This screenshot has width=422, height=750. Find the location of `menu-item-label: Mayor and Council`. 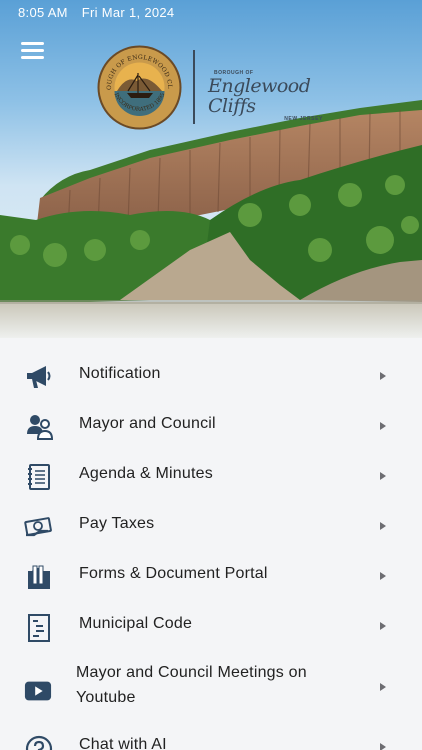

menu-item-label: Mayor and Council is located at coordinates (147, 423).